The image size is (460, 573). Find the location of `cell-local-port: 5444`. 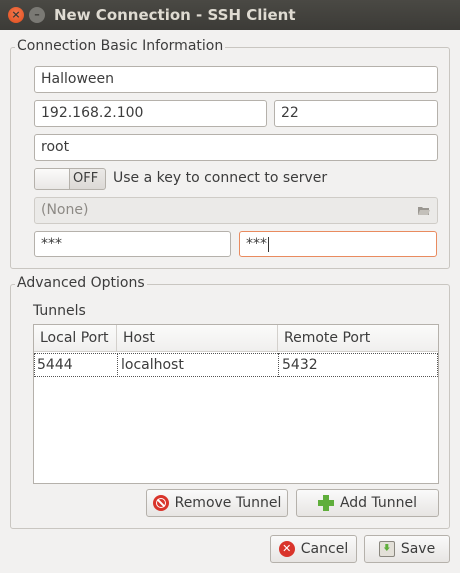

cell-local-port: 5444 is located at coordinates (75, 365).